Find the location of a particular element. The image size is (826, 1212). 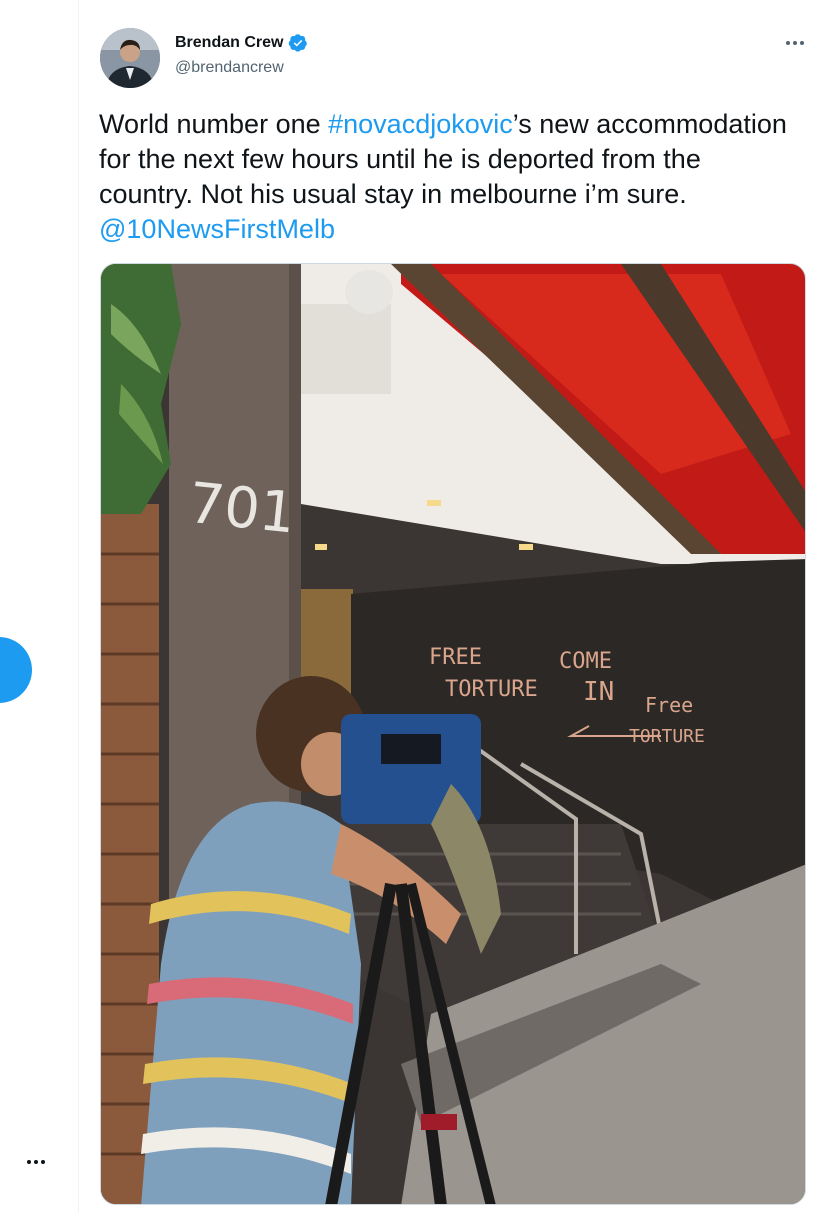

hashtag-link: #novacdjokovic is located at coordinates (420, 124).